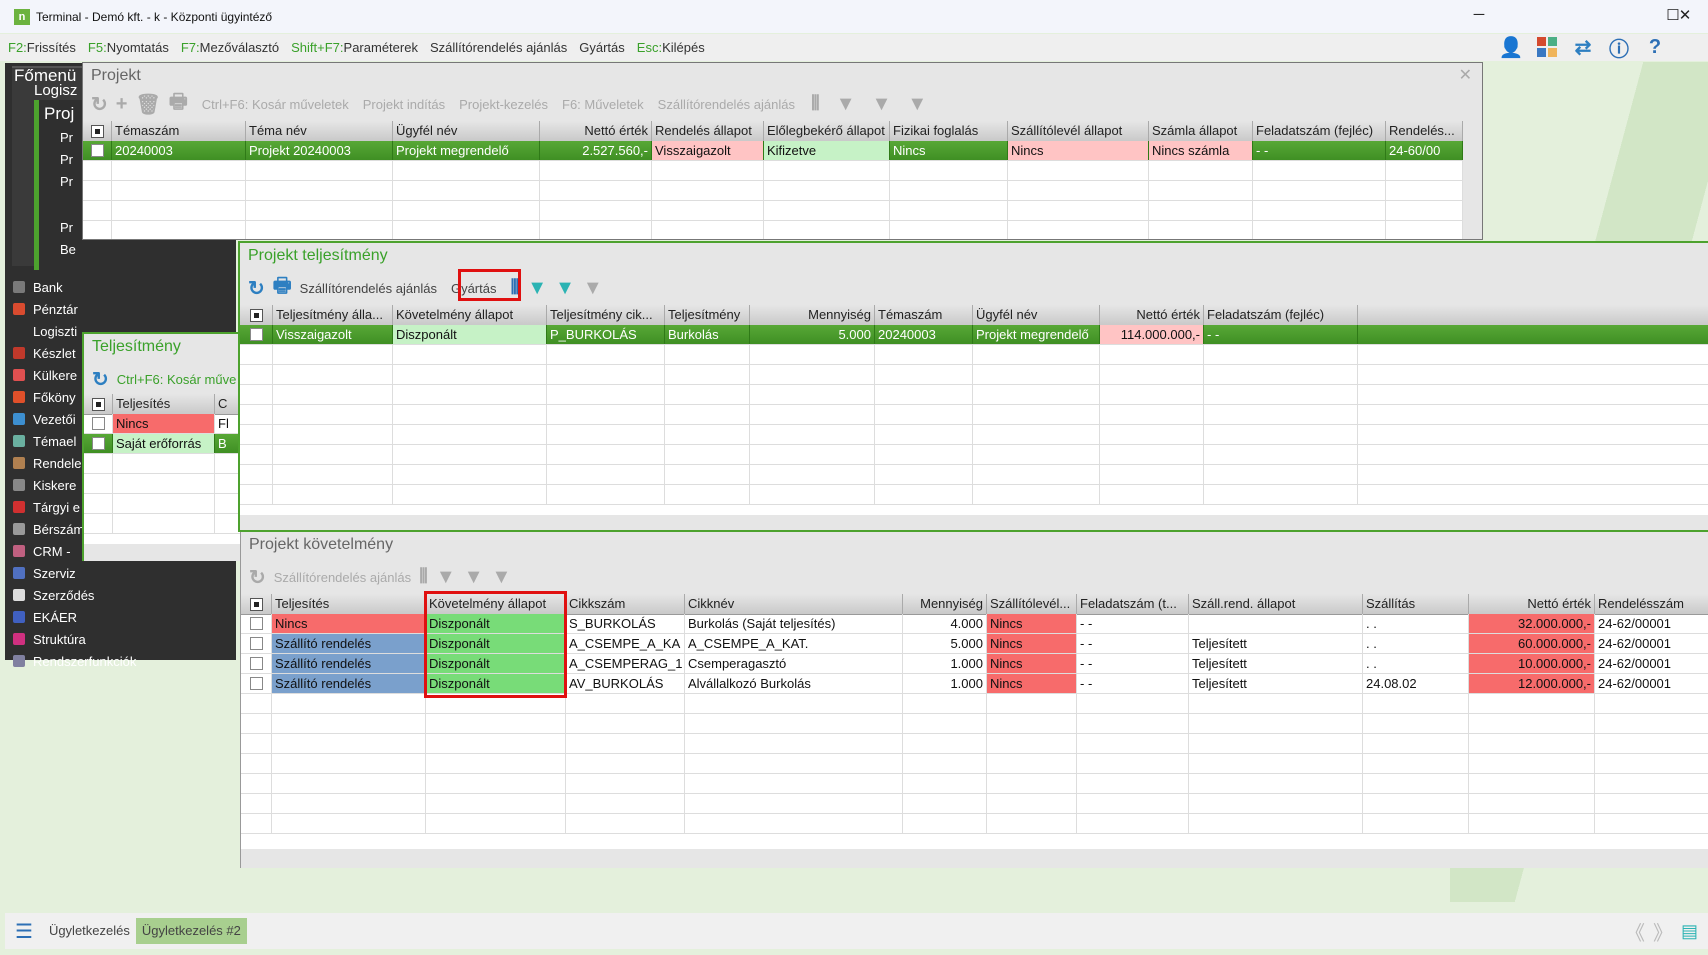 The image size is (1708, 955). I want to click on column-header: Követelmény állapot, so click(470, 315).